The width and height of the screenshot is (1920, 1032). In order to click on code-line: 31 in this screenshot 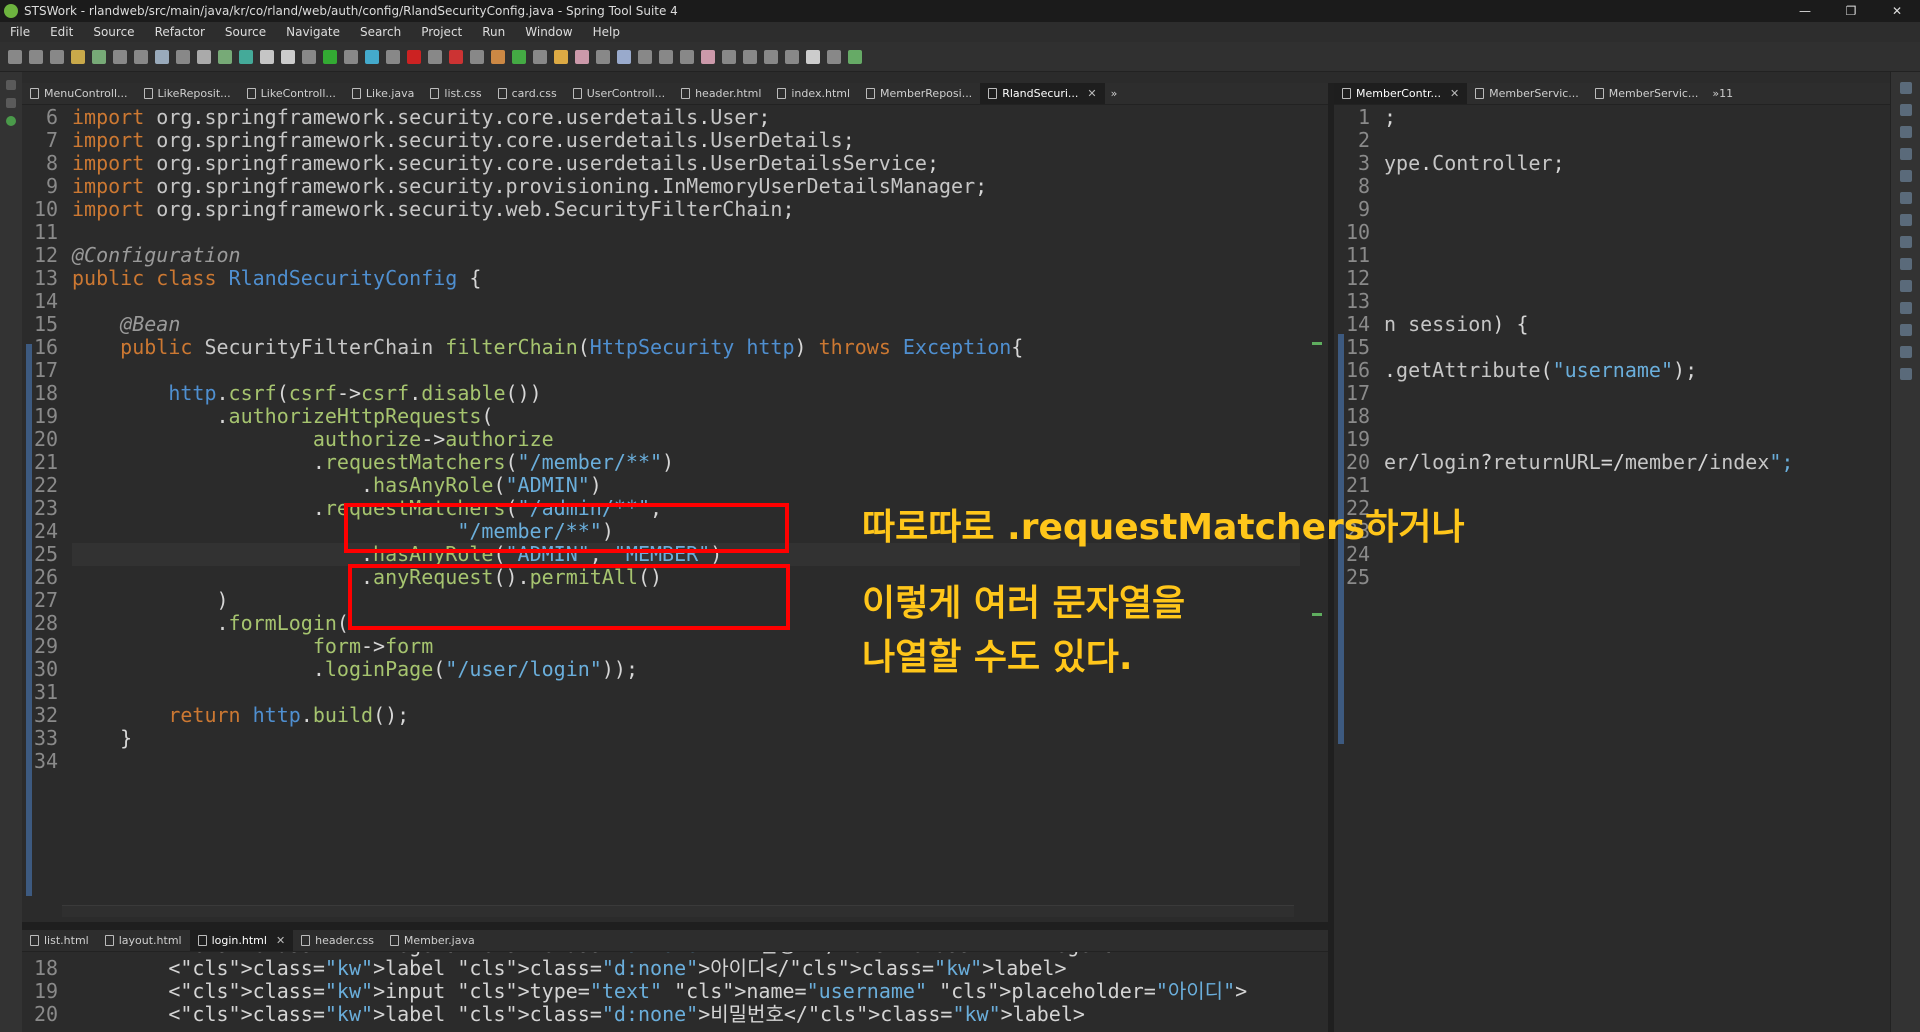, I will do `click(680, 692)`.